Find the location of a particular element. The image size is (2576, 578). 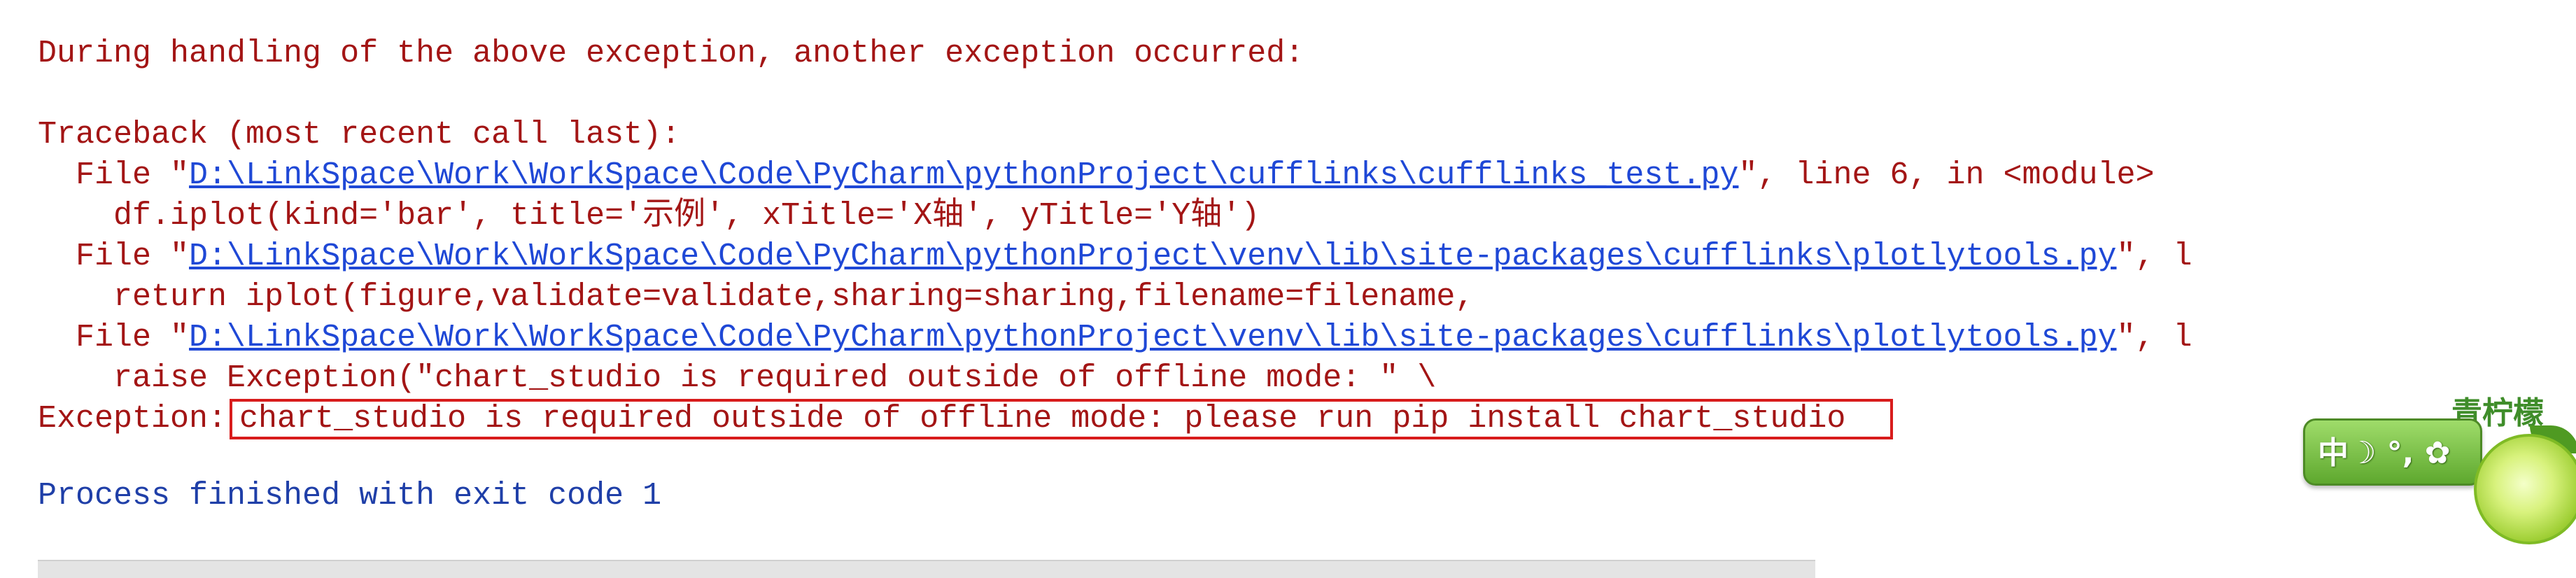

traceback-header: Traceback (most recent call last): is located at coordinates (359, 135).